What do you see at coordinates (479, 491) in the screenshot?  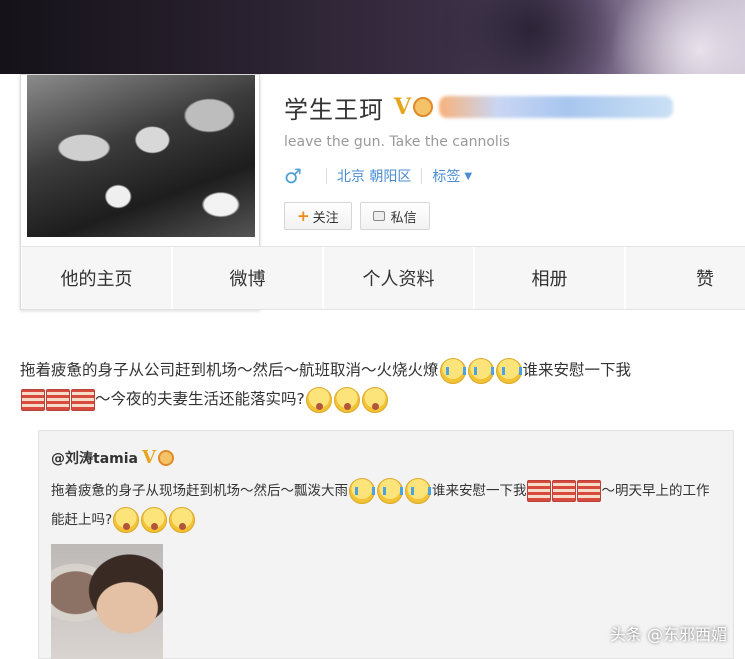 I see `repost-text-part: 谁来安慰一下我` at bounding box center [479, 491].